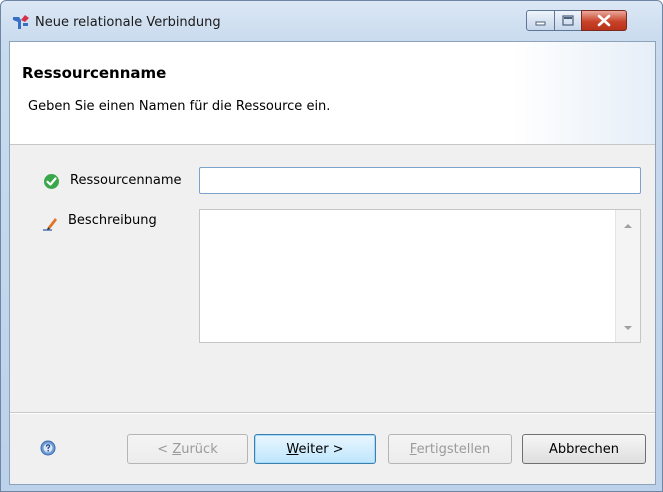 This screenshot has height=492, width=663. I want to click on finish-mnemonic: F, so click(413, 449).